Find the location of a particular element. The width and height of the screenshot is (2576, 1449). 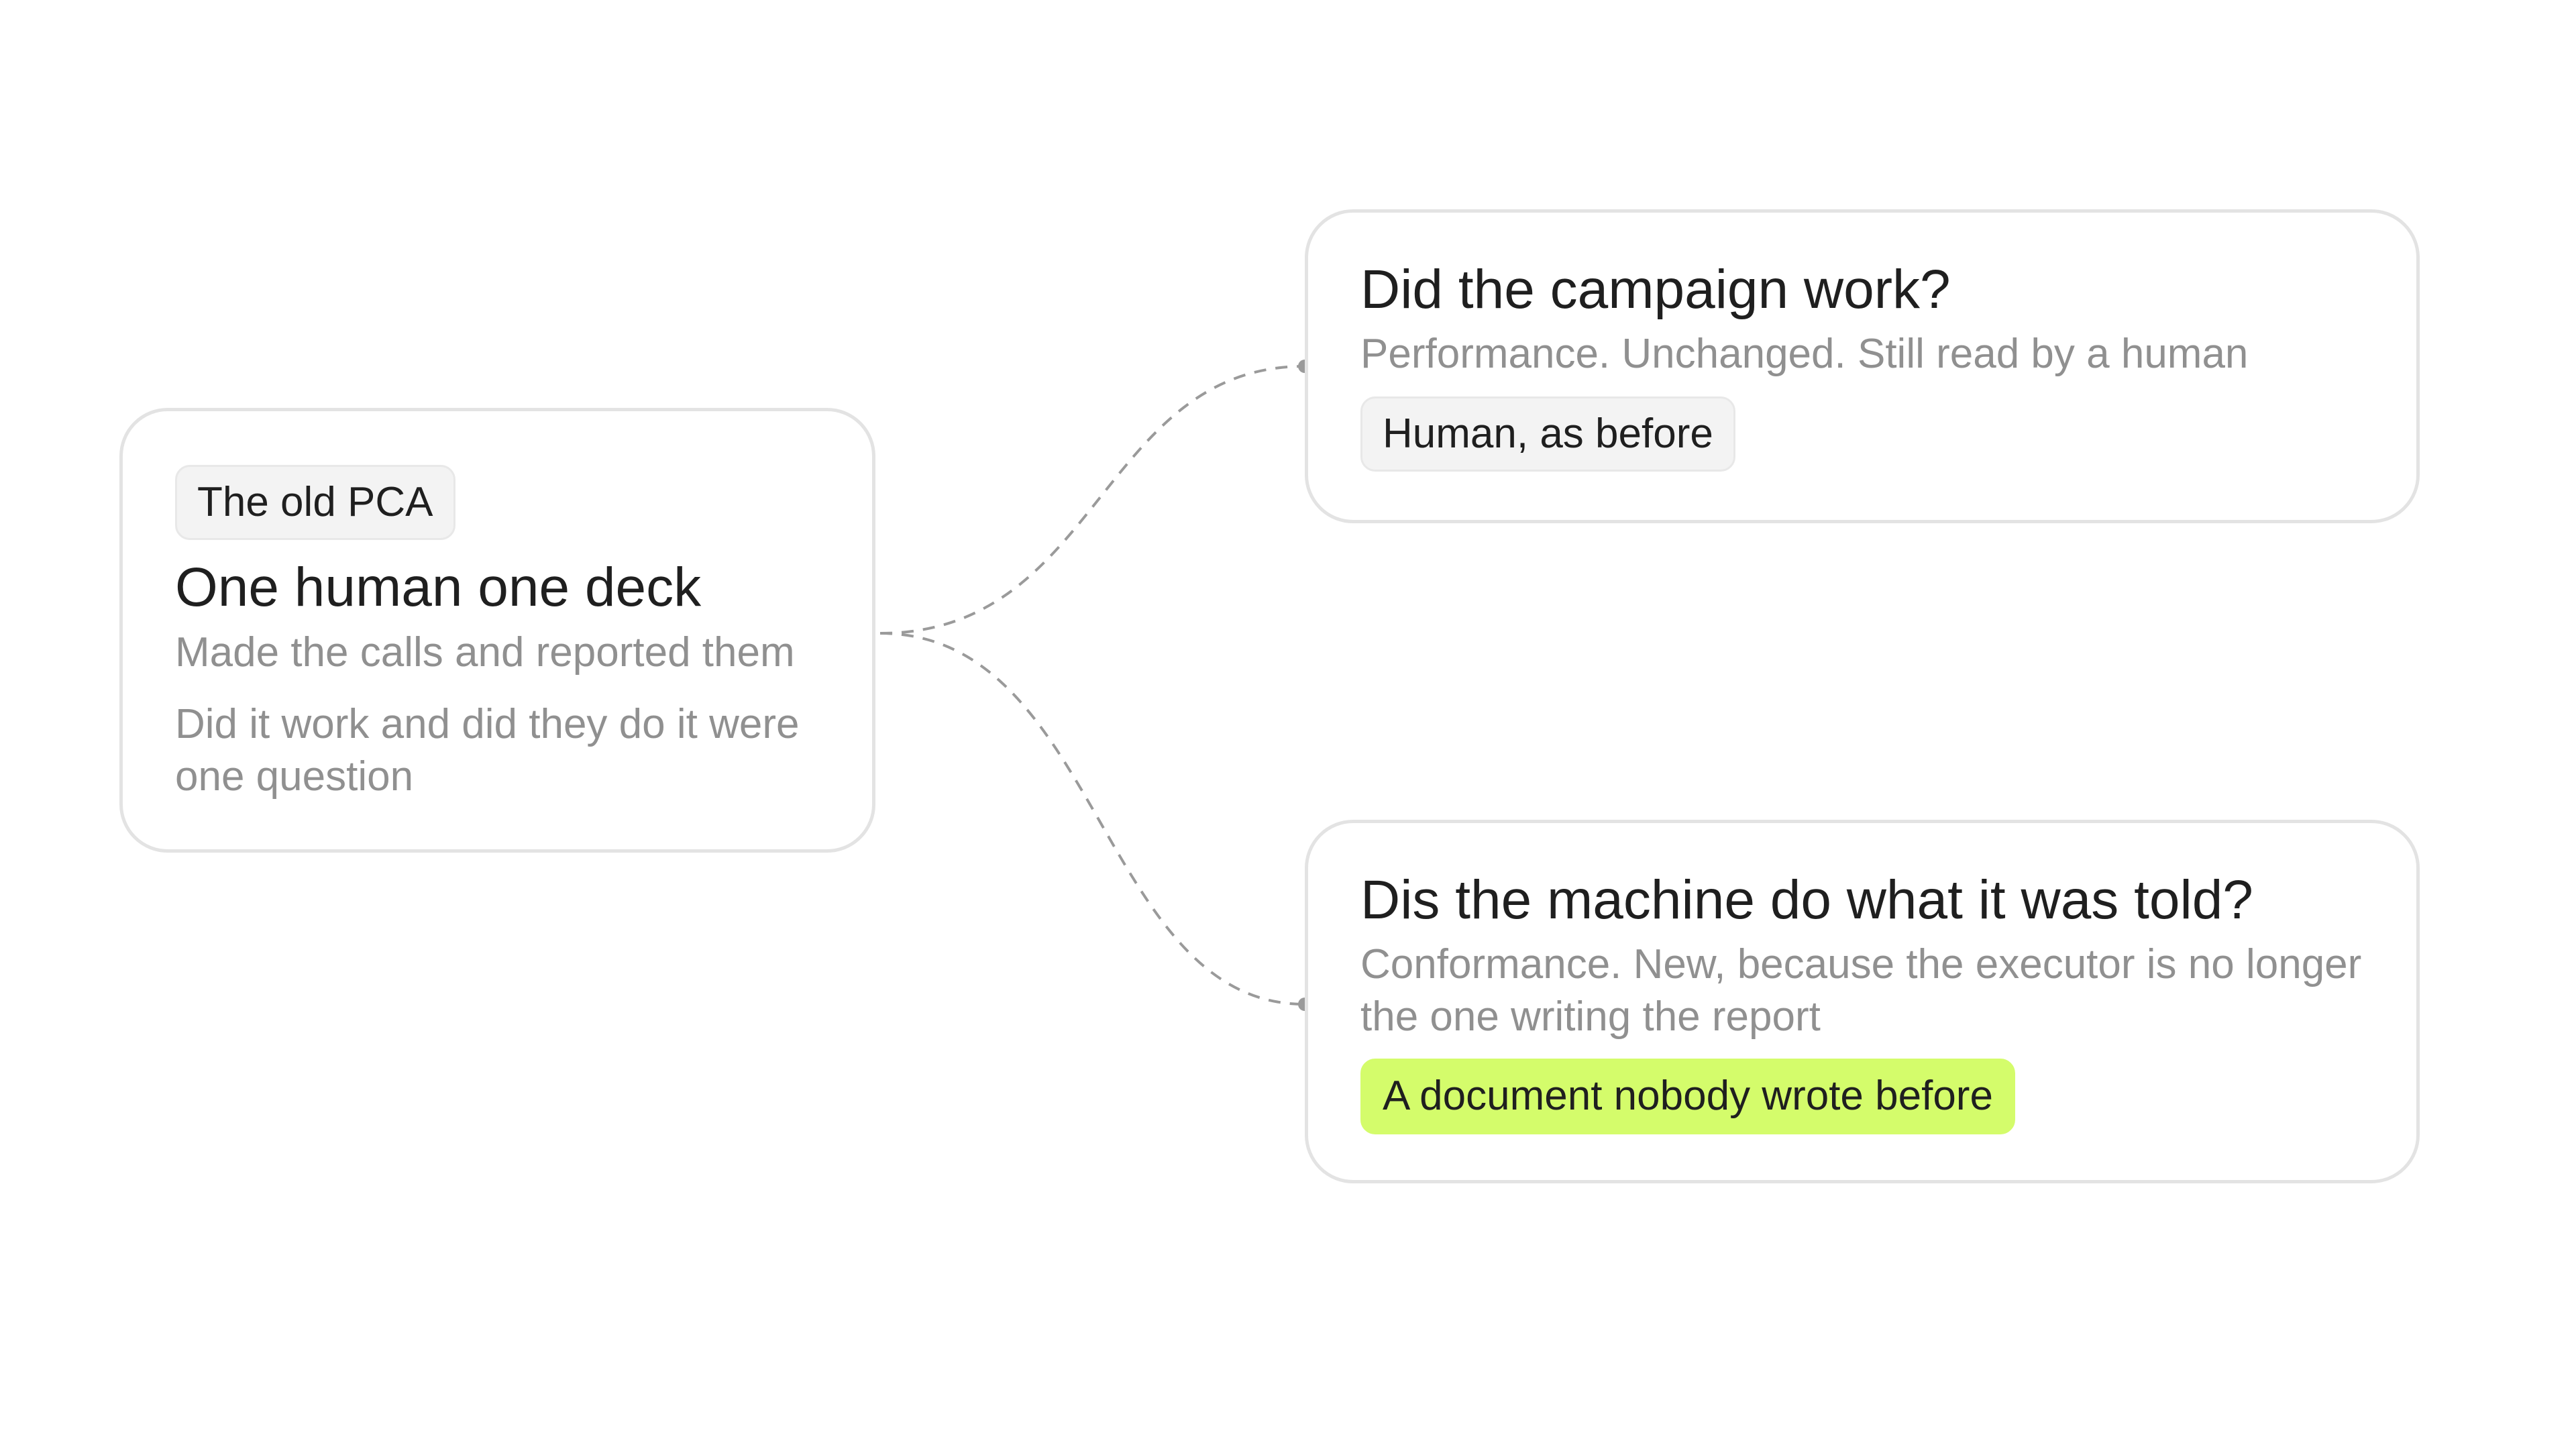

performance-title: Did the campaign work? is located at coordinates (1655, 289).